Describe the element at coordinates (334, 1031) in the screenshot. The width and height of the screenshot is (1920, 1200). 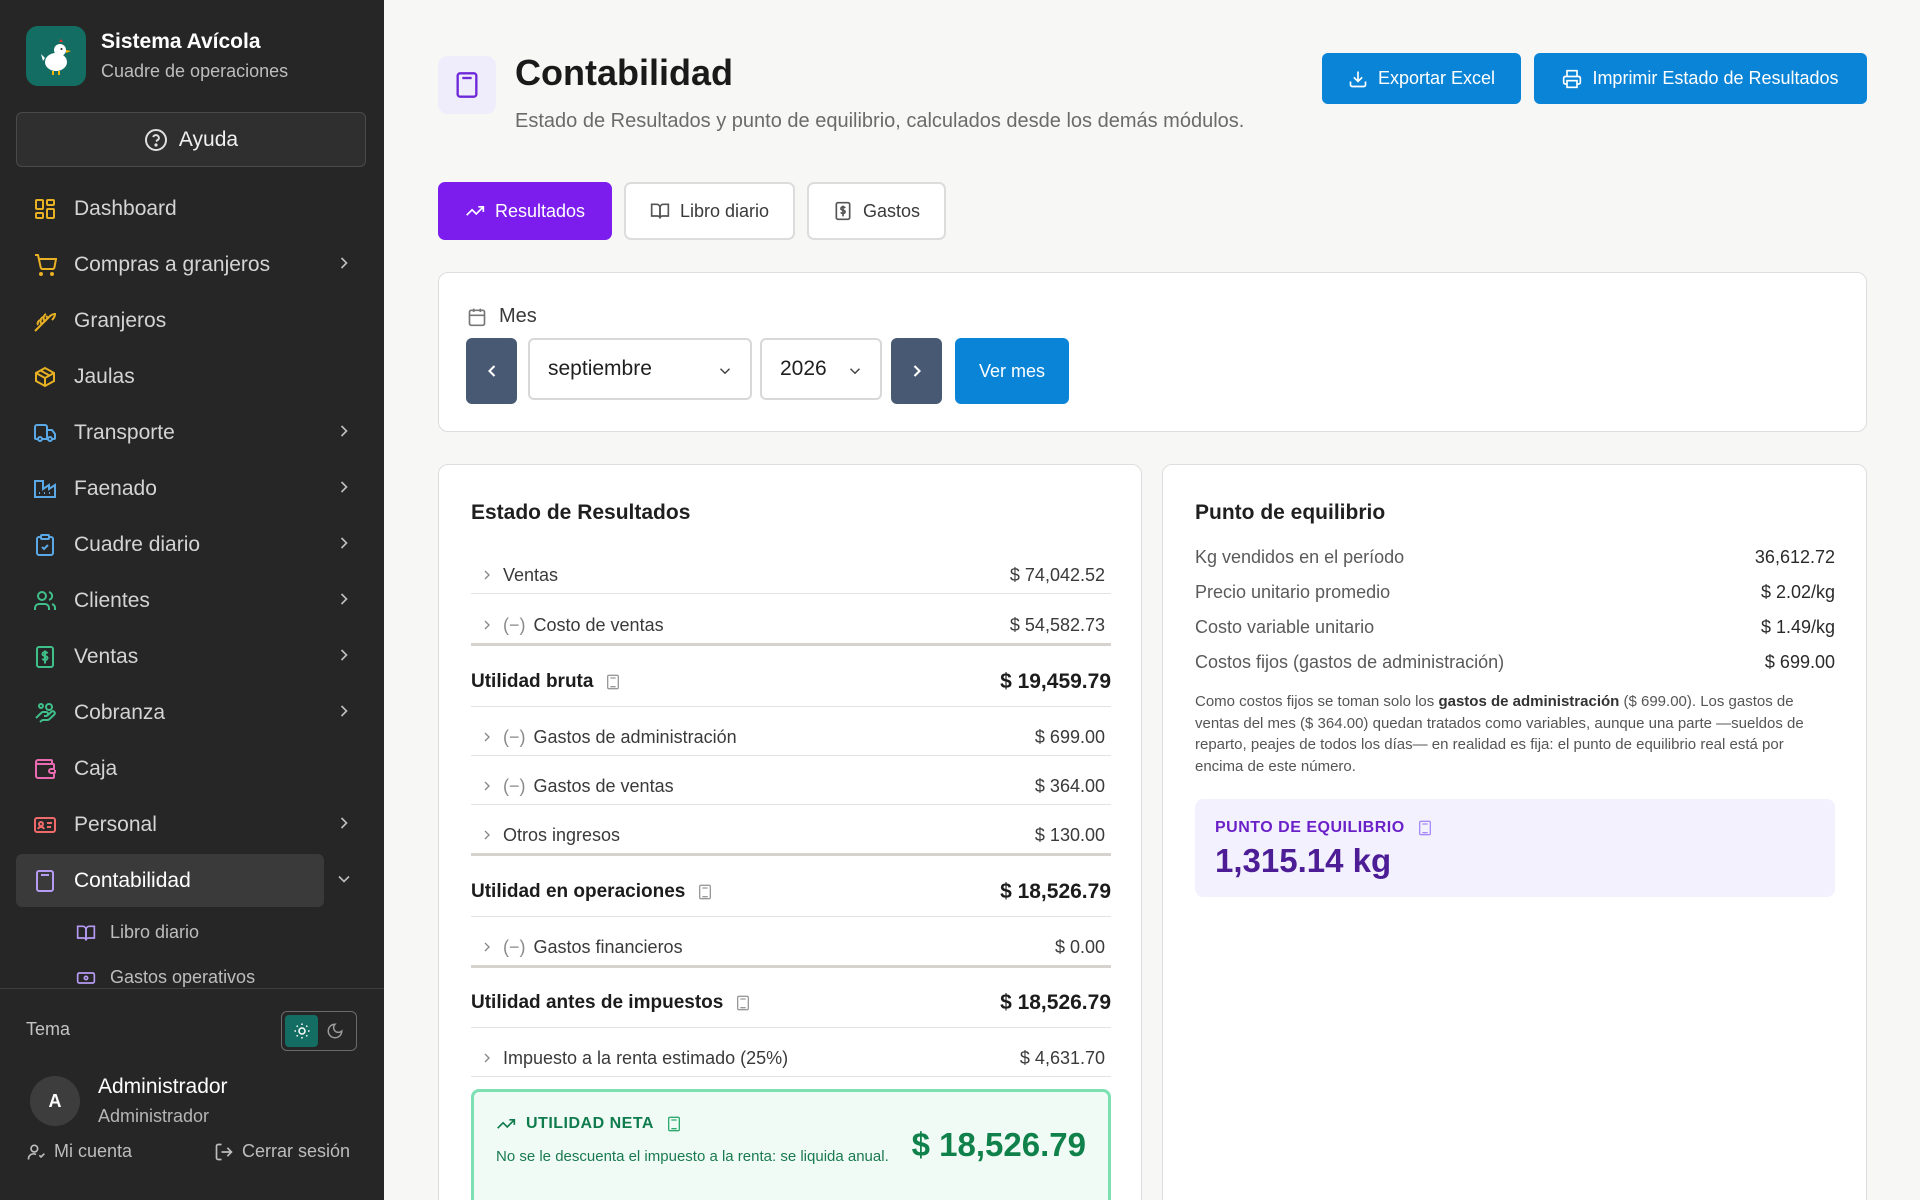
I see `moon-icon` at that location.